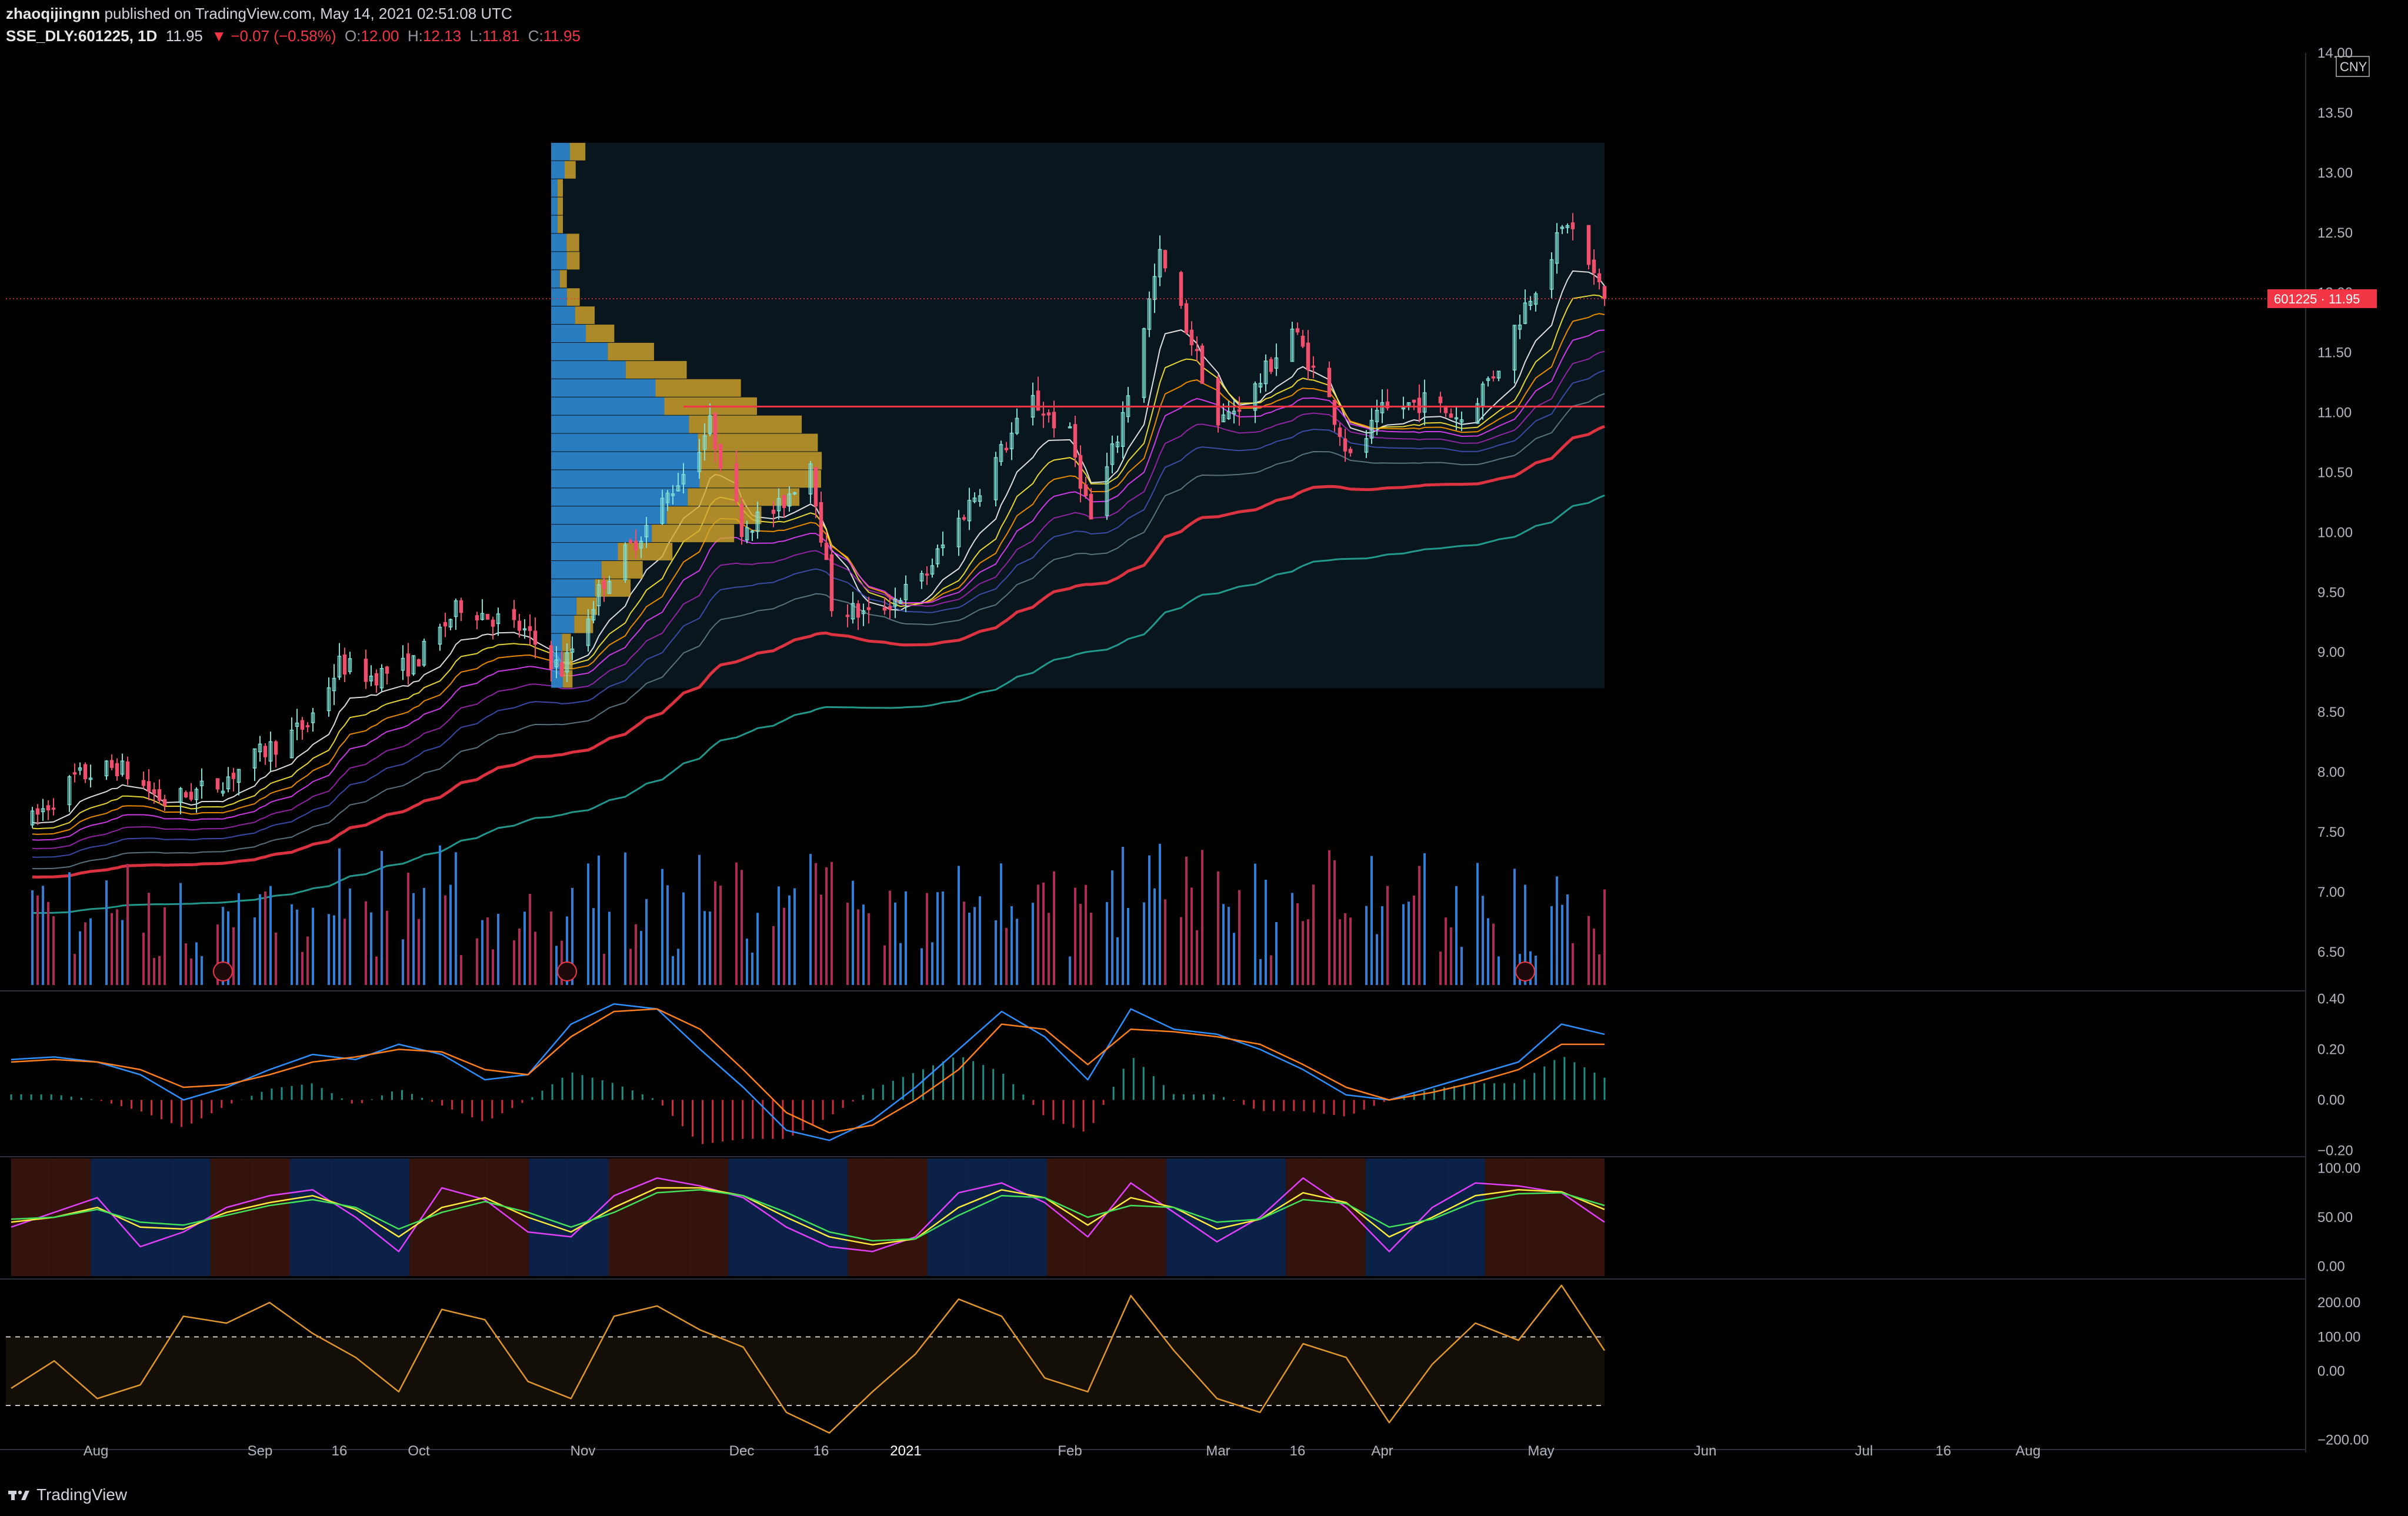 Image resolution: width=2408 pixels, height=1516 pixels. Describe the element at coordinates (2331, 999) in the screenshot. I see `indicator-axis-label: 0.40` at that location.